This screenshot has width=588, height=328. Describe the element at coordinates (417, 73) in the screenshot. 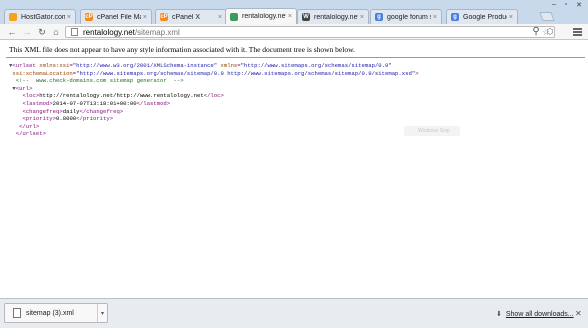

I see `xml-tag: >` at that location.